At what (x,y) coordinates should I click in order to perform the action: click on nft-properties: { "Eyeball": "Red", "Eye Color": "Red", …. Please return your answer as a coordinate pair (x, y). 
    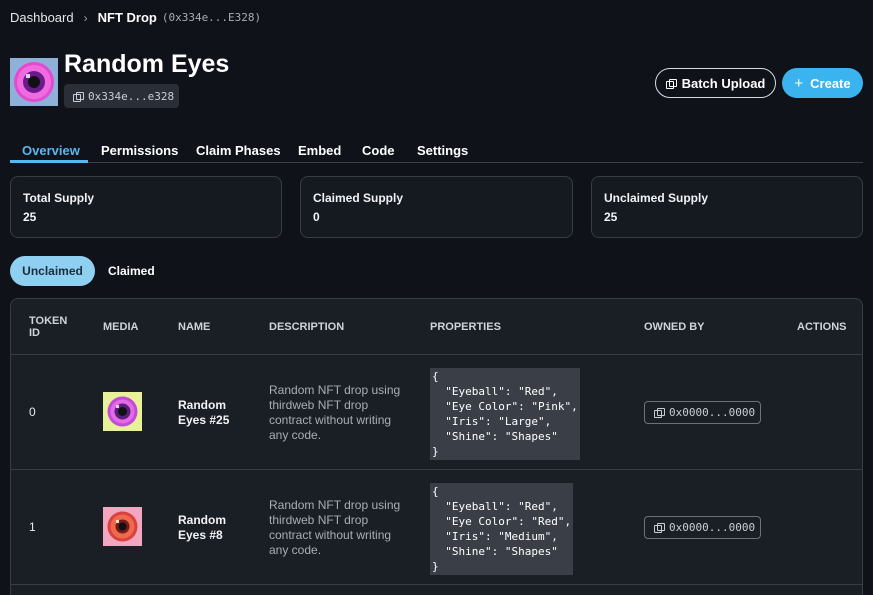
    Looking at the image, I should click on (502, 529).